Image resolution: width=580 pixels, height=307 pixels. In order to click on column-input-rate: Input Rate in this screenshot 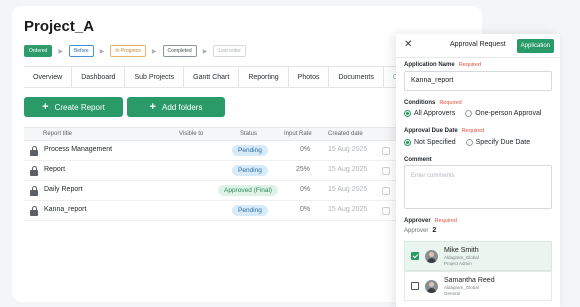, I will do `click(298, 134)`.